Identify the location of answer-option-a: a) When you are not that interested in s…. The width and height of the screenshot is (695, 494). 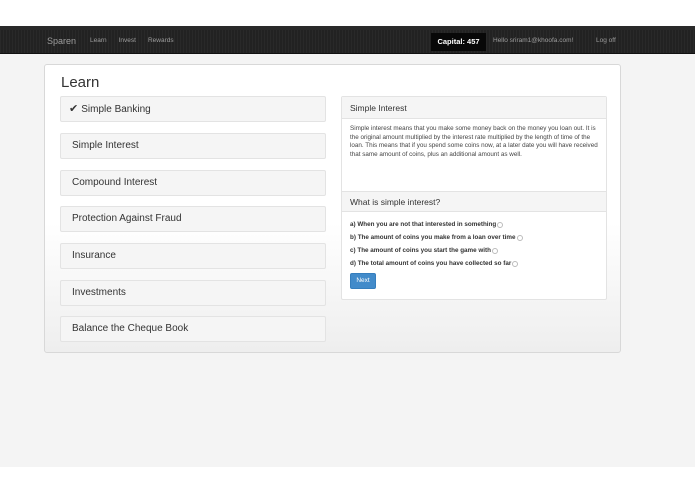
(474, 224).